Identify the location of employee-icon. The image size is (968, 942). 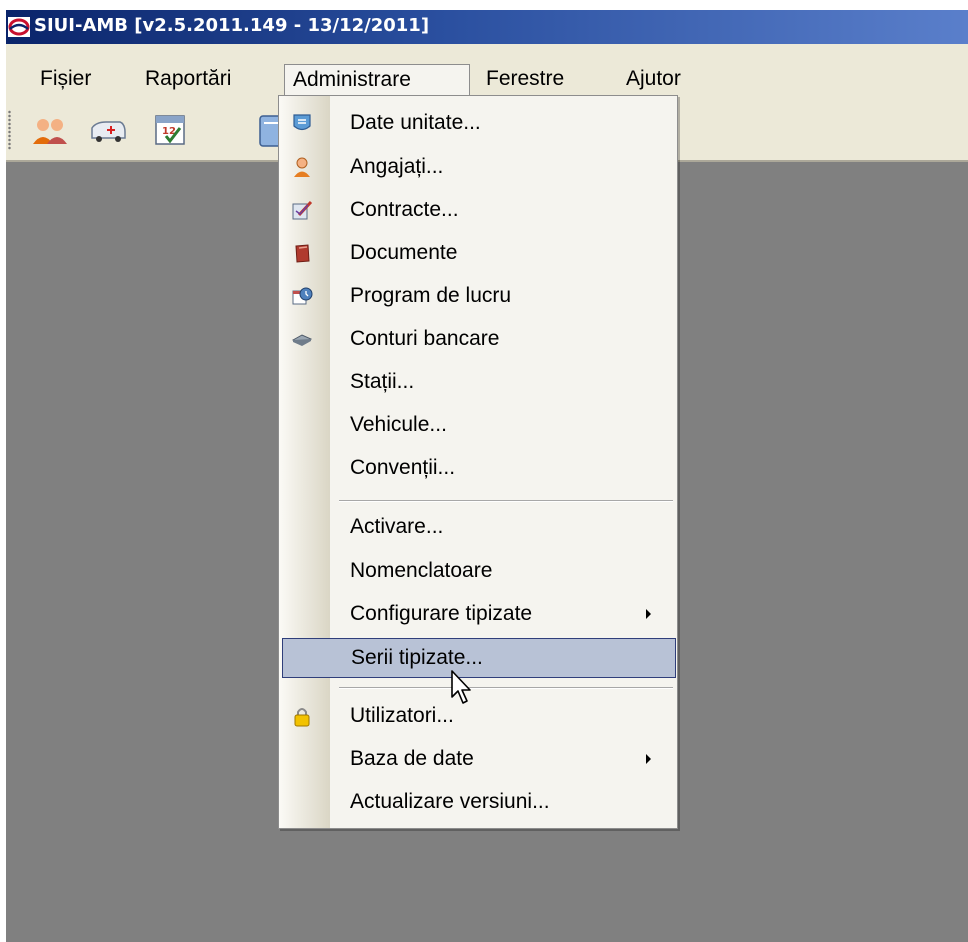
(302, 167).